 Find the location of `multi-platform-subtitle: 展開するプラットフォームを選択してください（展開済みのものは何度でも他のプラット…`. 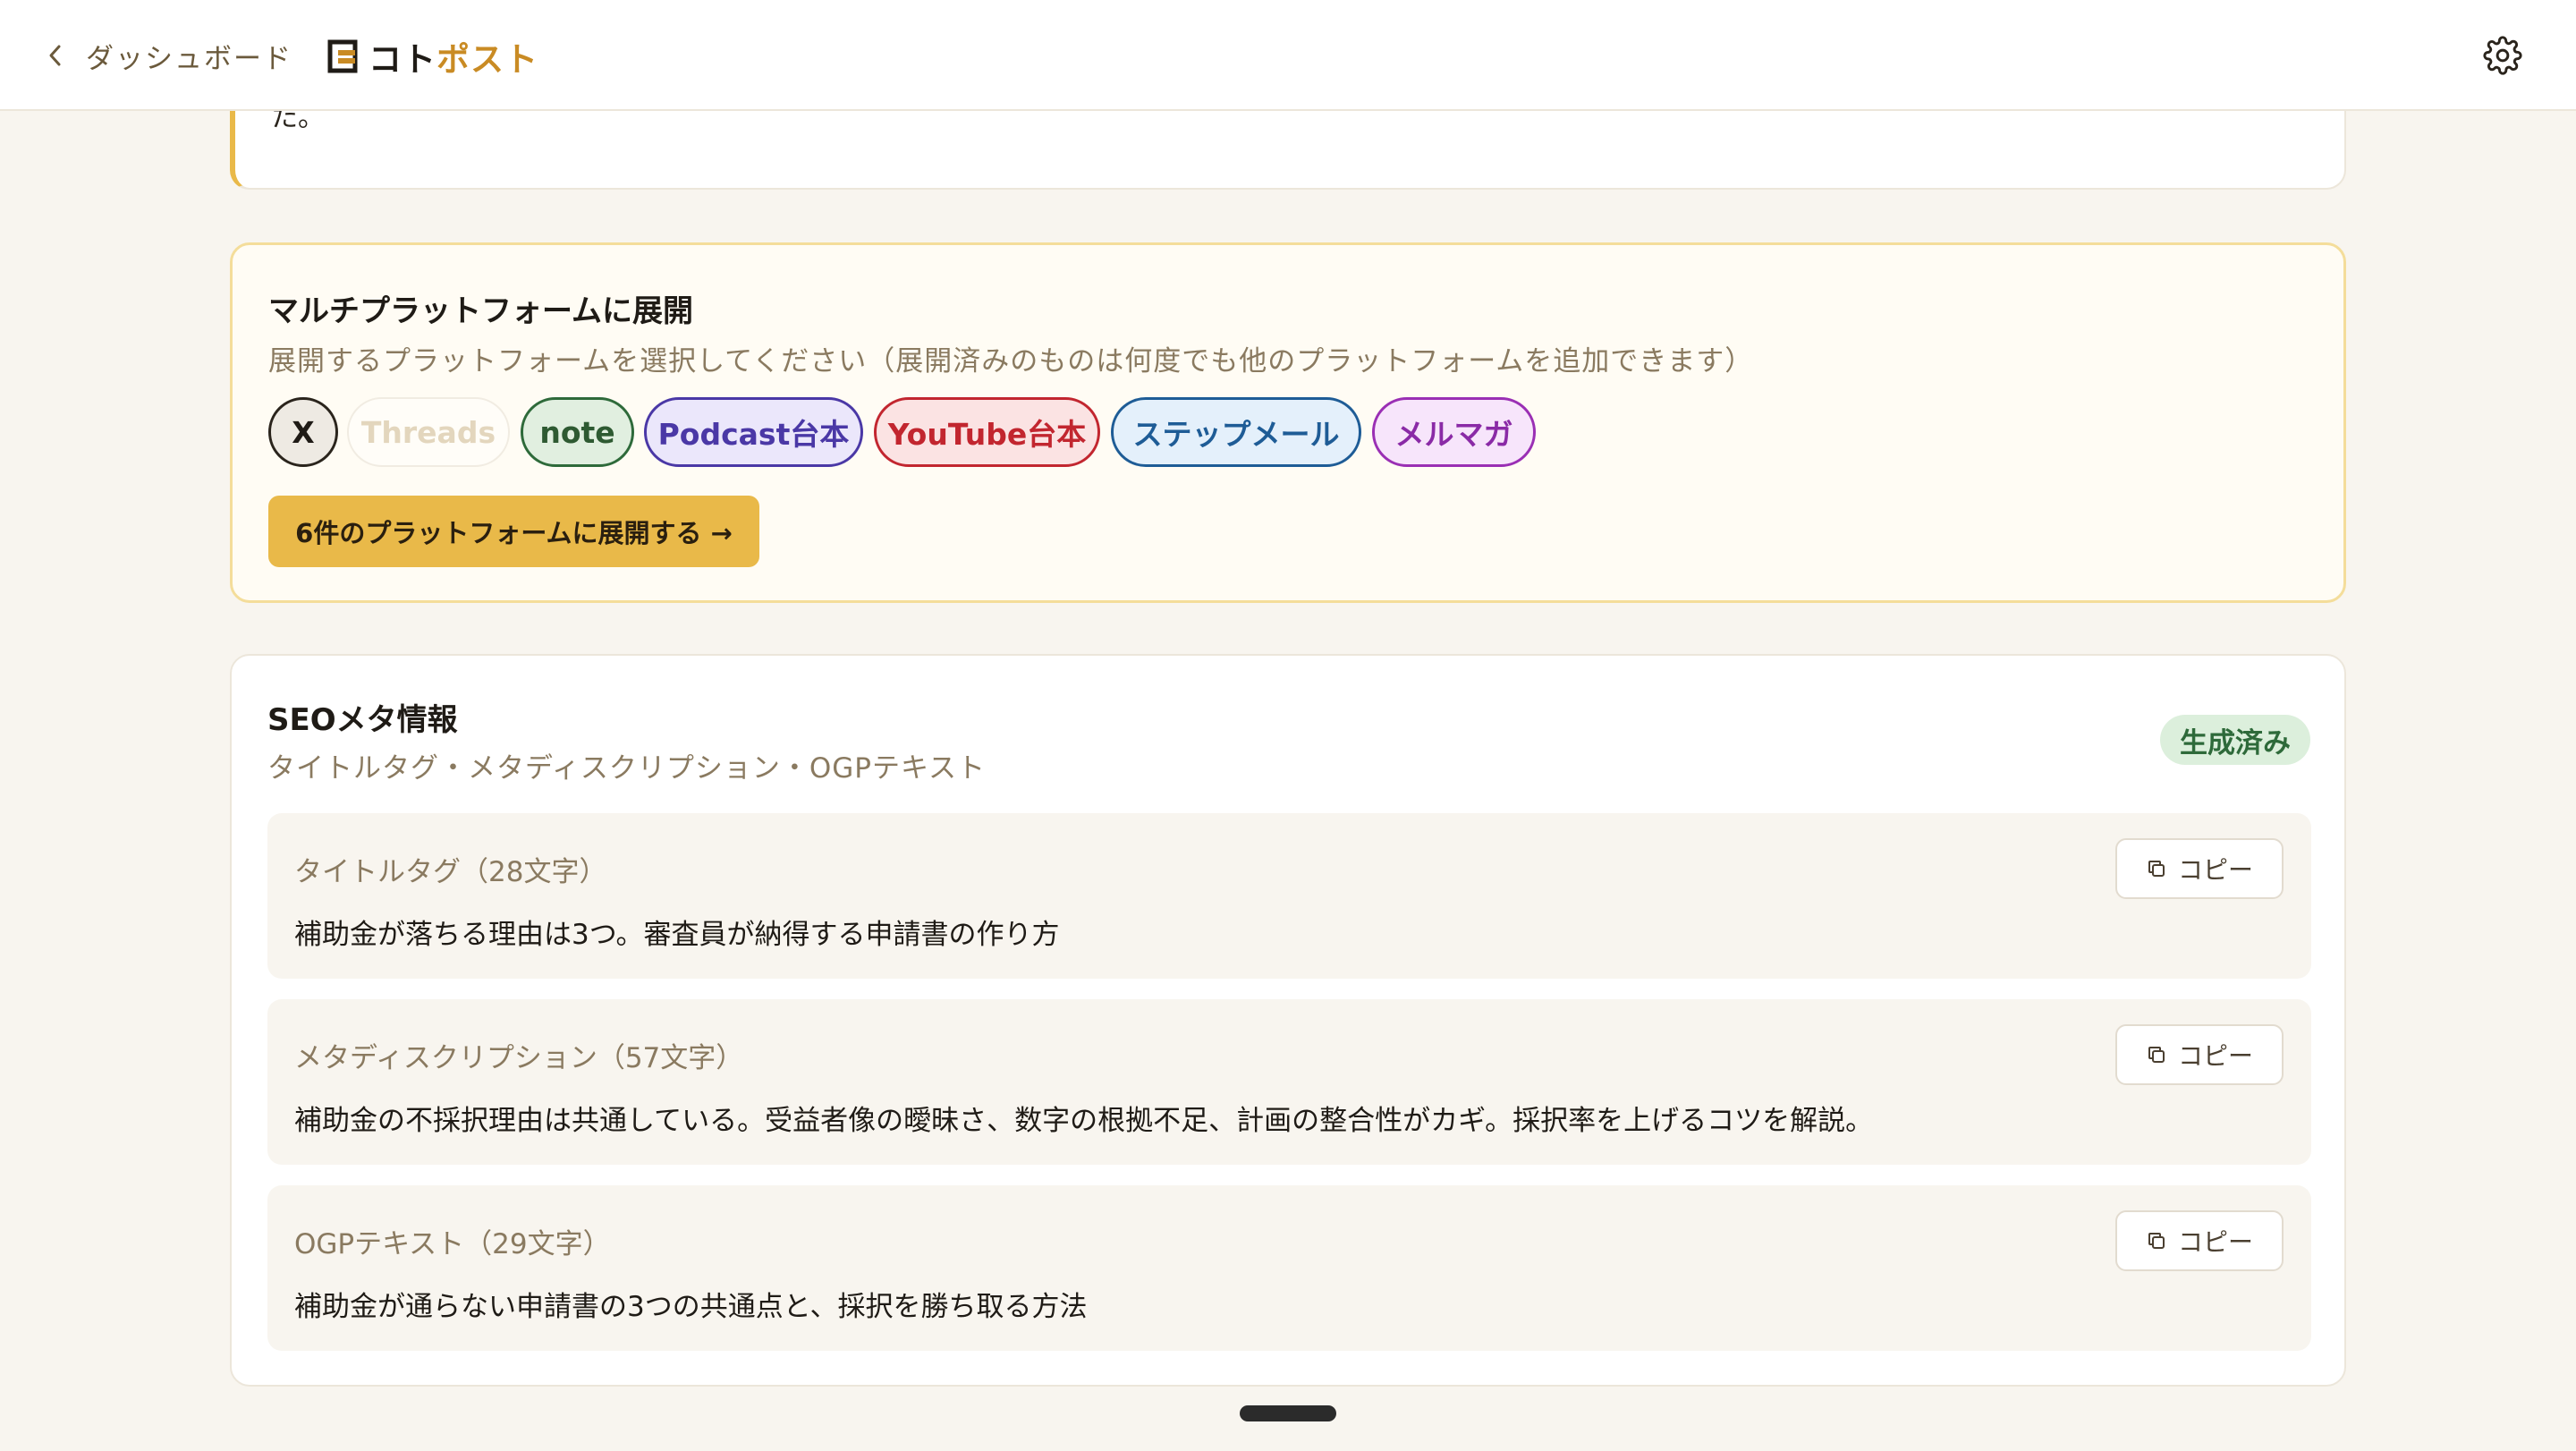

multi-platform-subtitle: 展開するプラットフォームを選択してください（展開済みのものは何度でも他のプラット… is located at coordinates (1011, 362).